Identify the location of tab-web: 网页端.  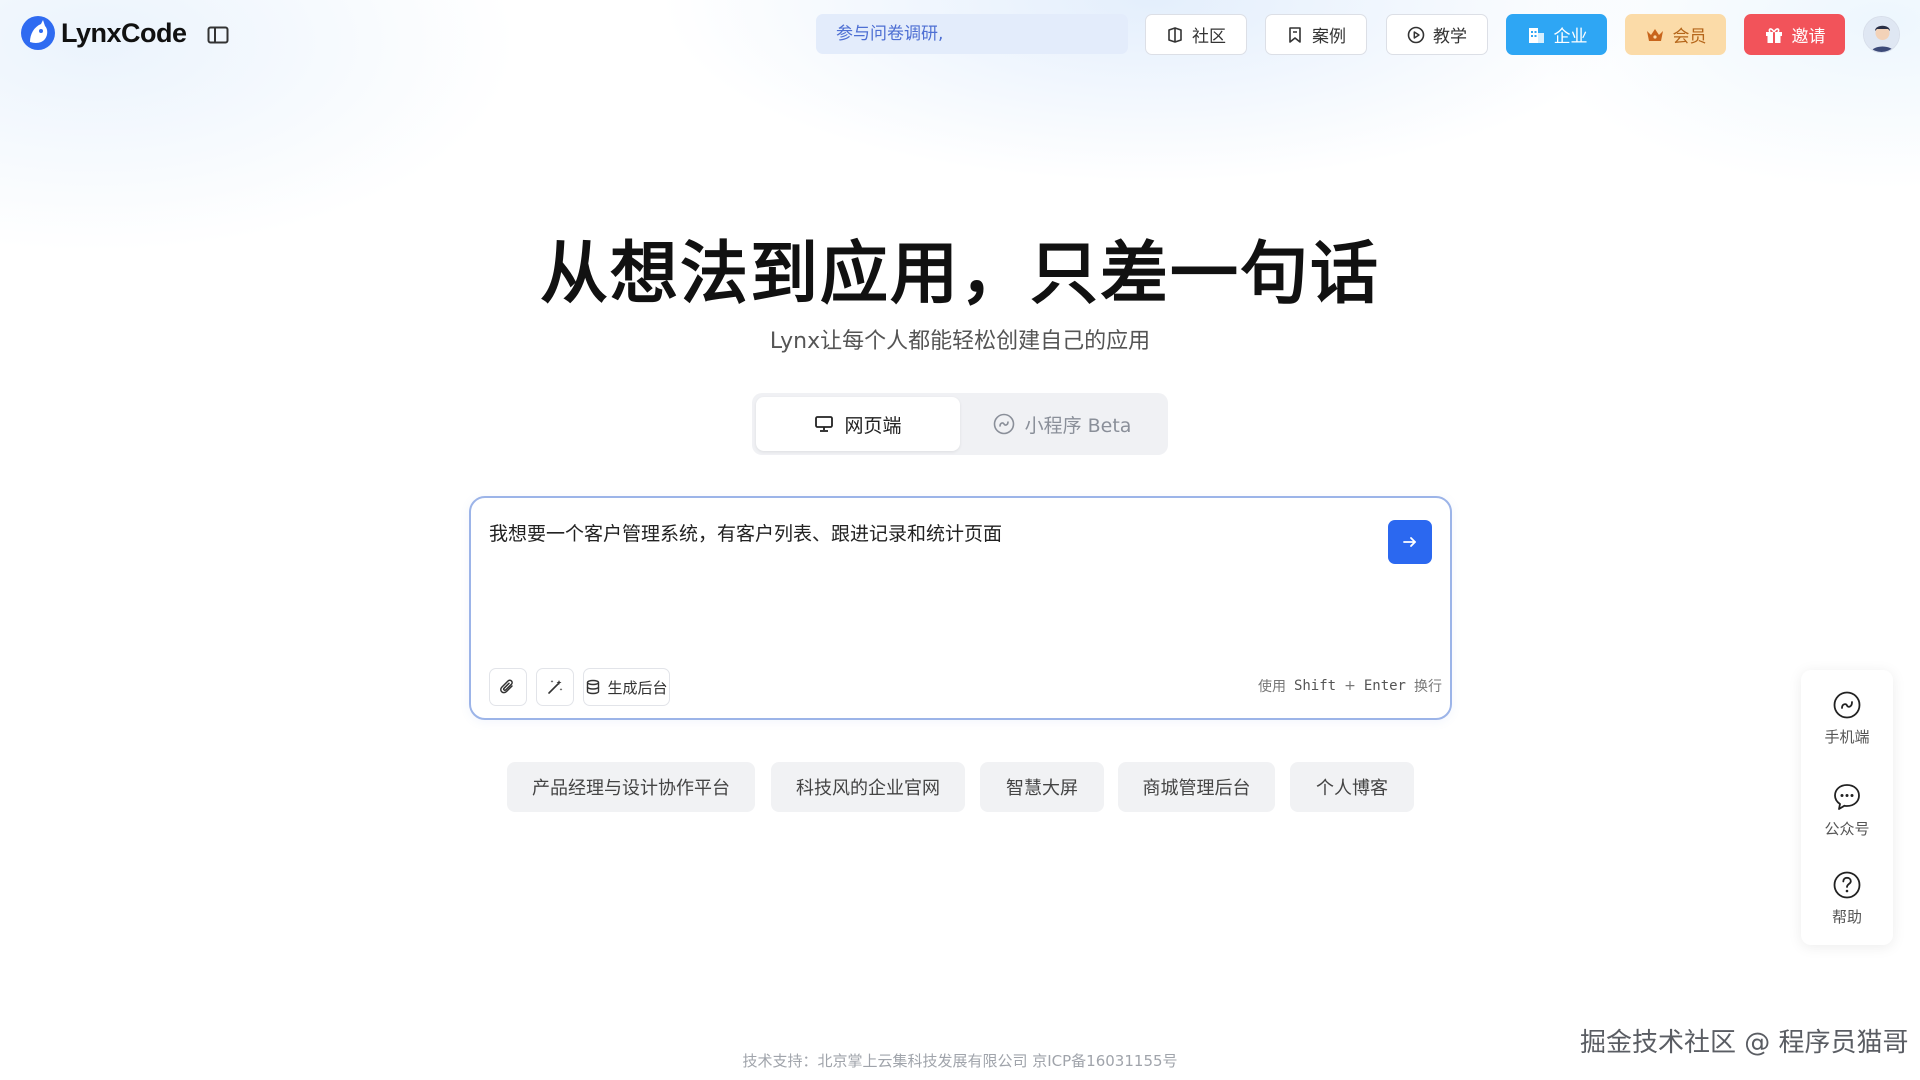
(858, 424).